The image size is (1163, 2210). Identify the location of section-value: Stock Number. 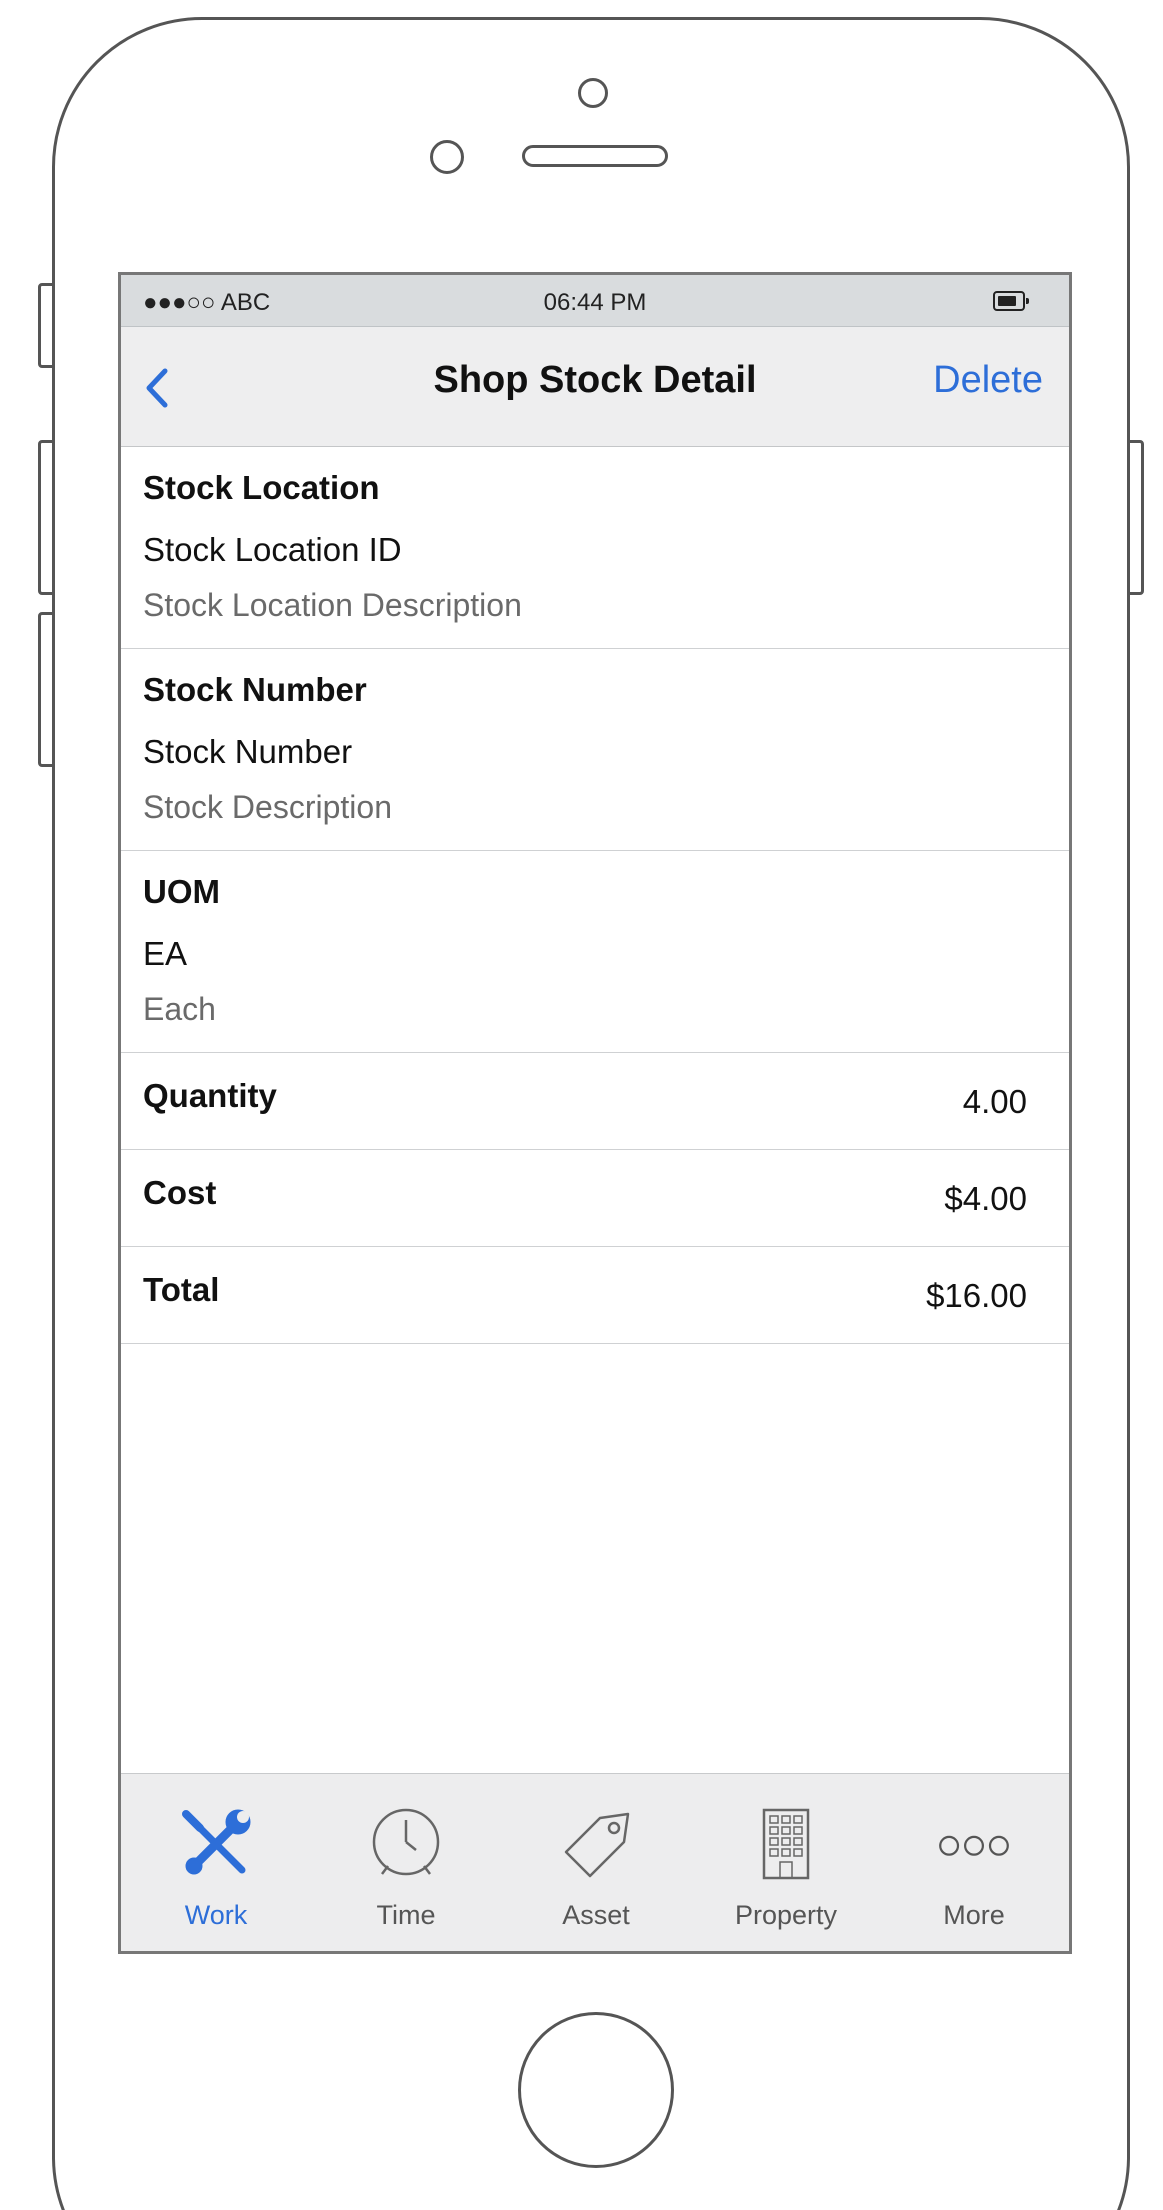
(248, 751).